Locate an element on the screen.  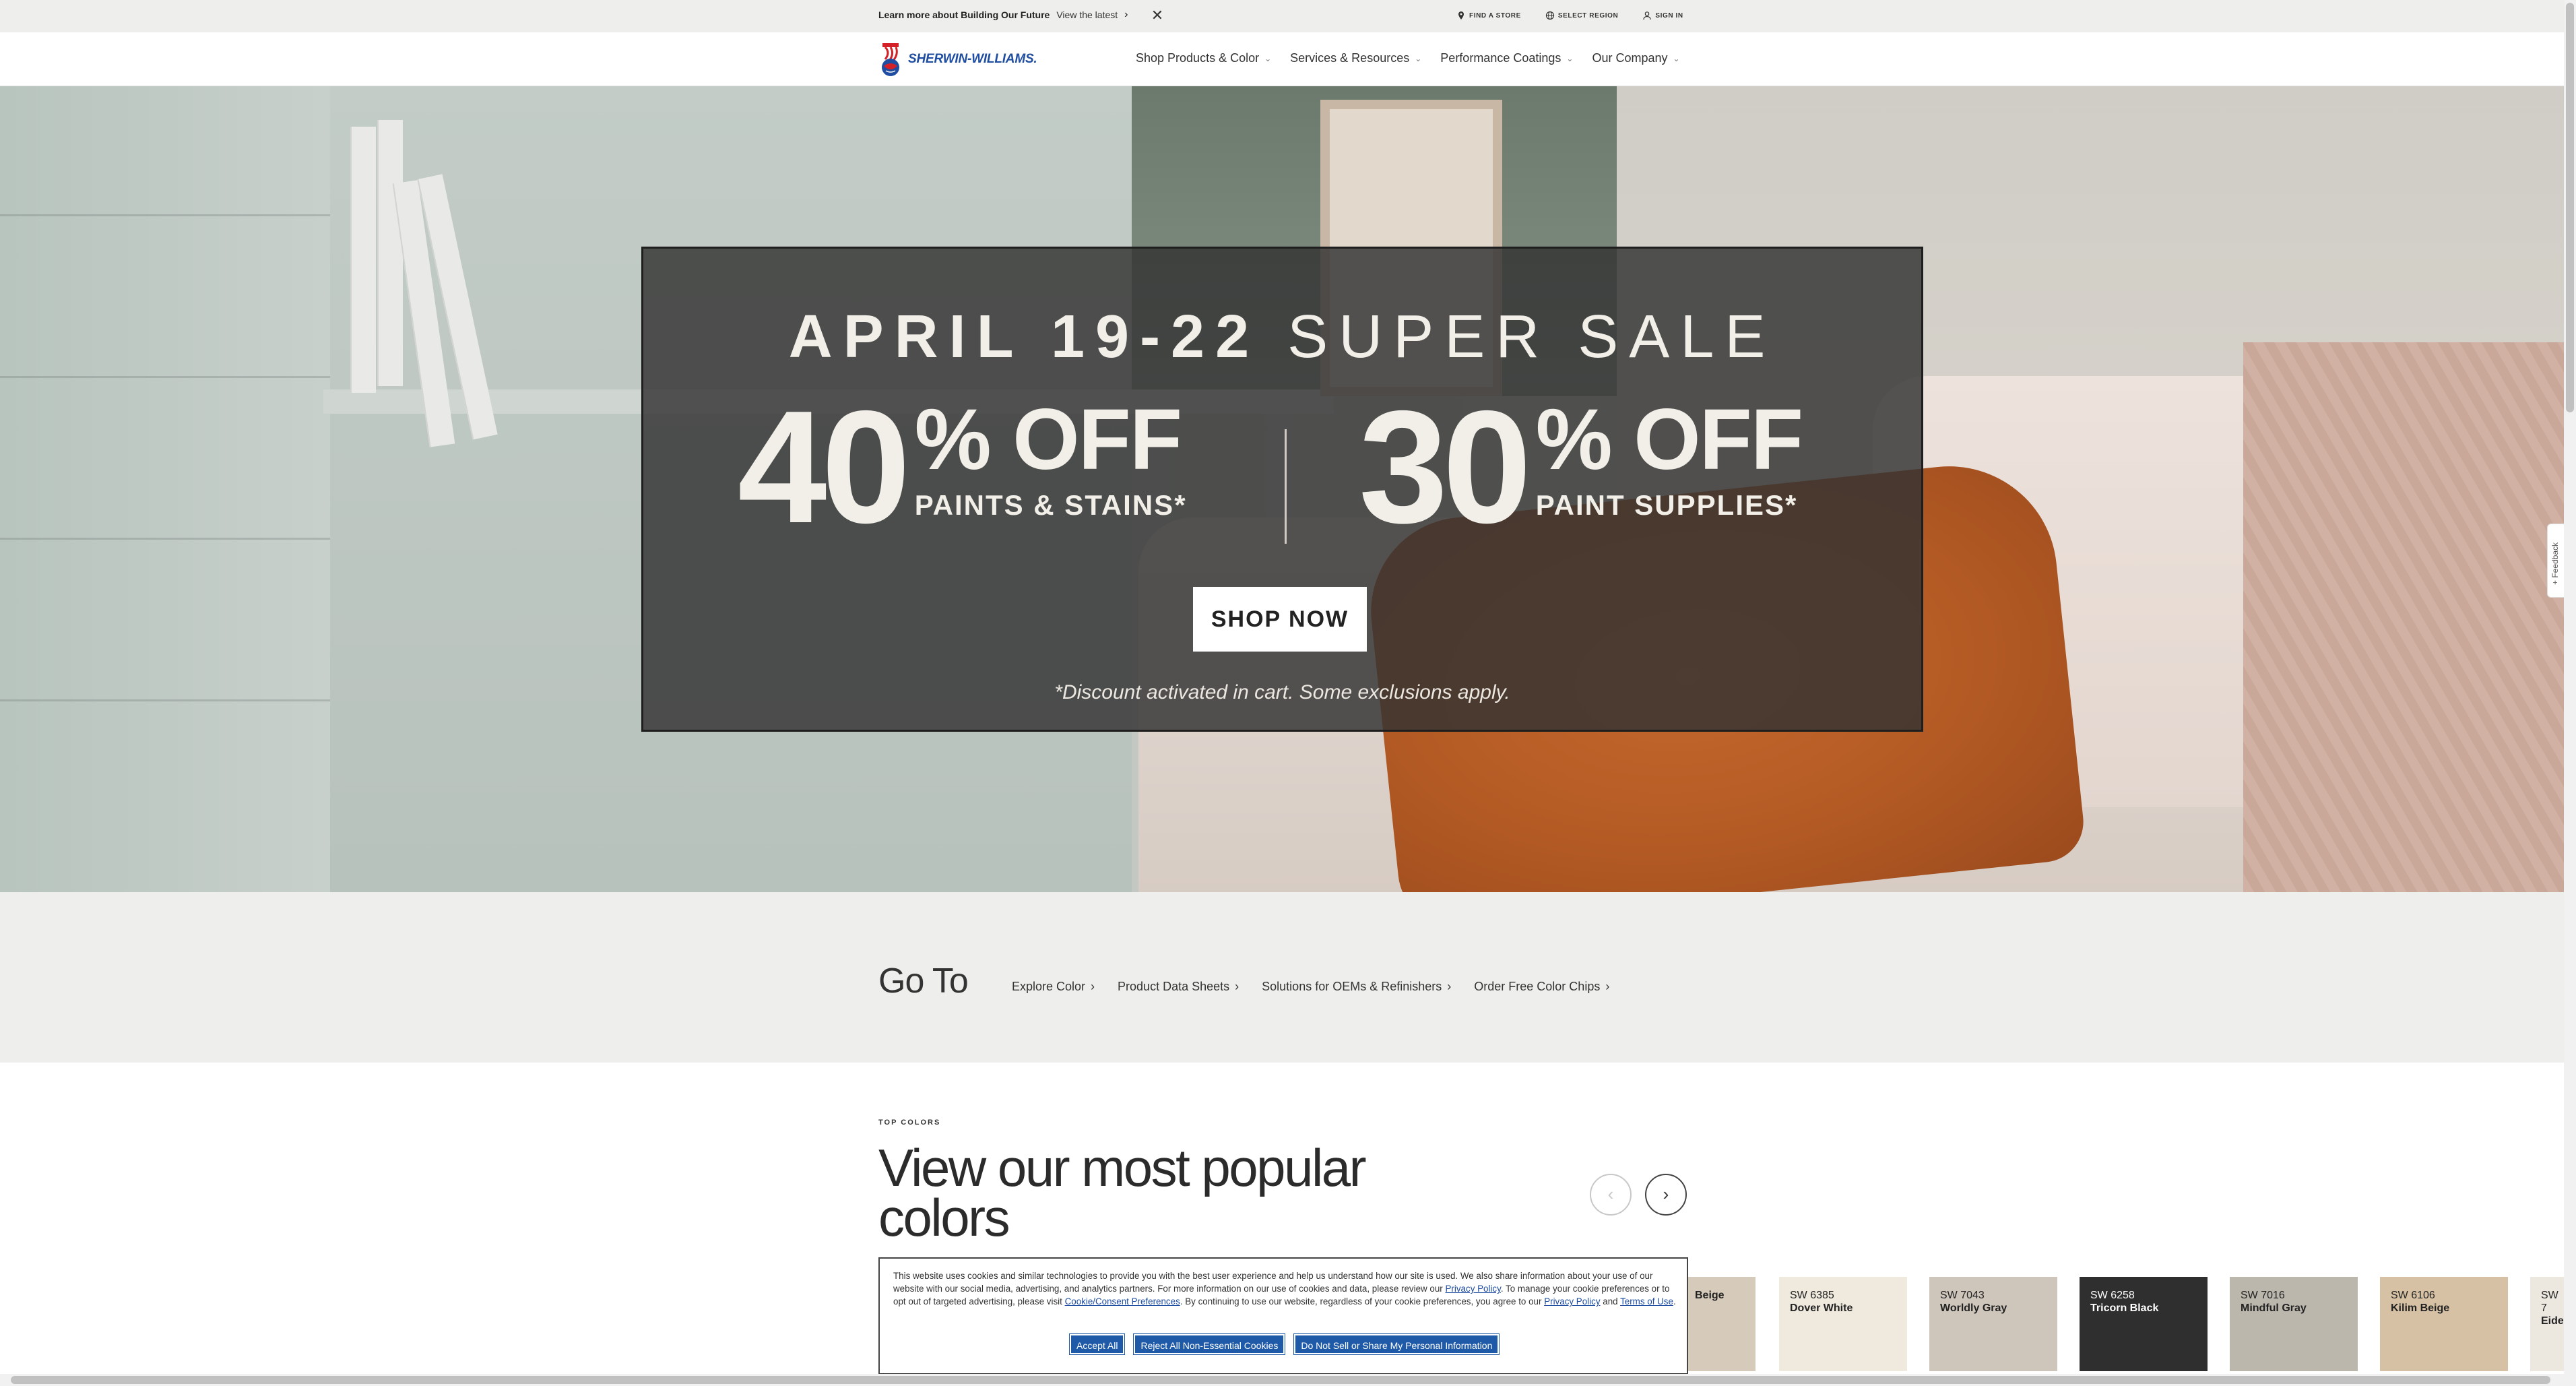
find-store-label: FIND A STORE is located at coordinates (1495, 15).